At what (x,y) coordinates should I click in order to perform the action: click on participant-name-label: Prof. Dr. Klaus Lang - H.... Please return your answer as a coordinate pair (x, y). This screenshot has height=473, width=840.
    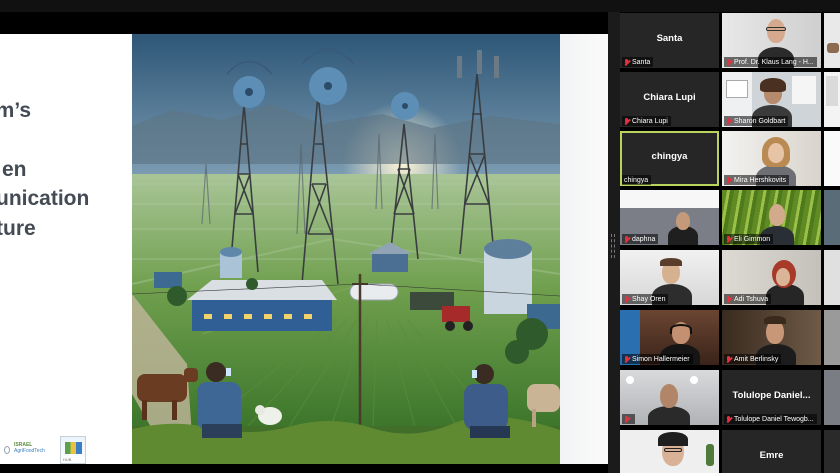
    Looking at the image, I should click on (770, 62).